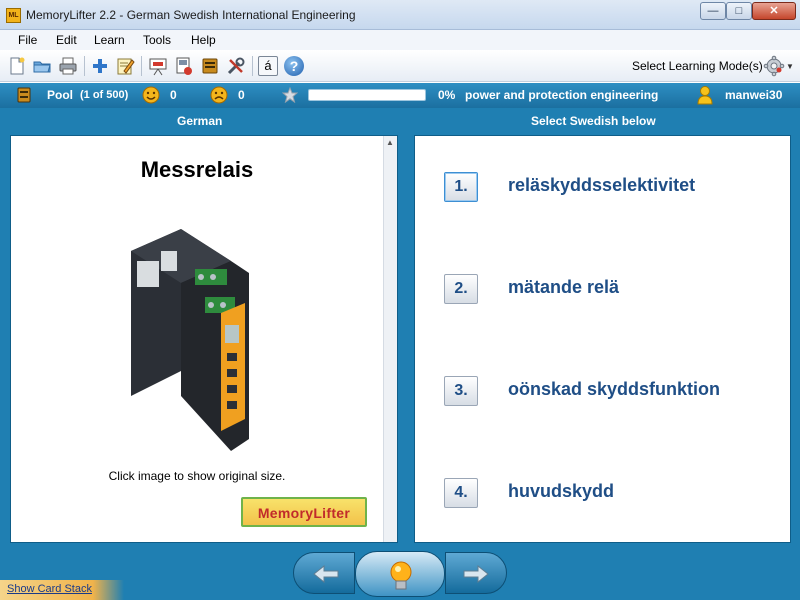 The width and height of the screenshot is (800, 600). What do you see at coordinates (109, 40) in the screenshot?
I see `menu-learn: Learn` at bounding box center [109, 40].